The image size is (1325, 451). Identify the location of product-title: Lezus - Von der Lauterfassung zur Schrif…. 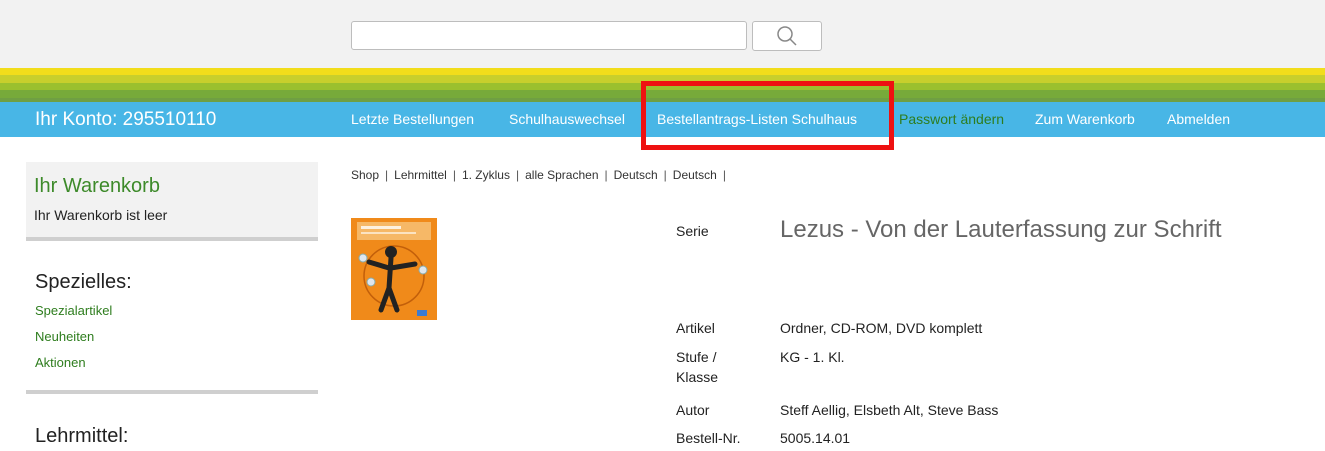
(1001, 229).